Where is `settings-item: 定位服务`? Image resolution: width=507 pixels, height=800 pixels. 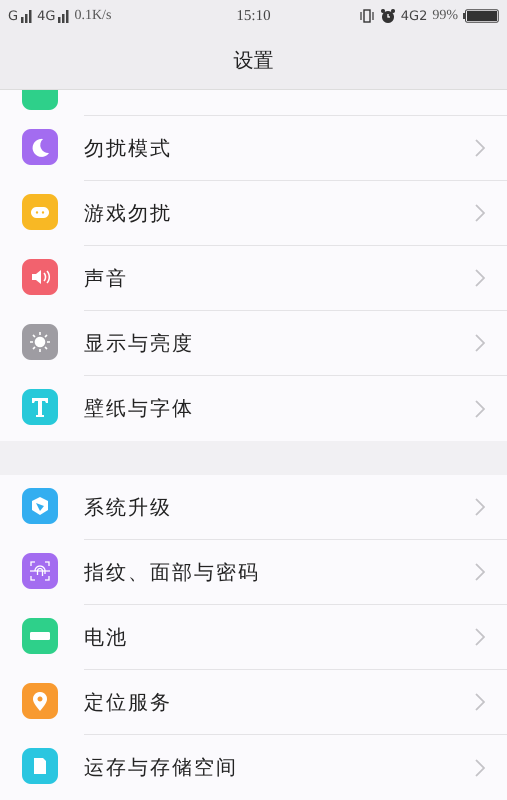
settings-item: 定位服务 is located at coordinates (253, 702).